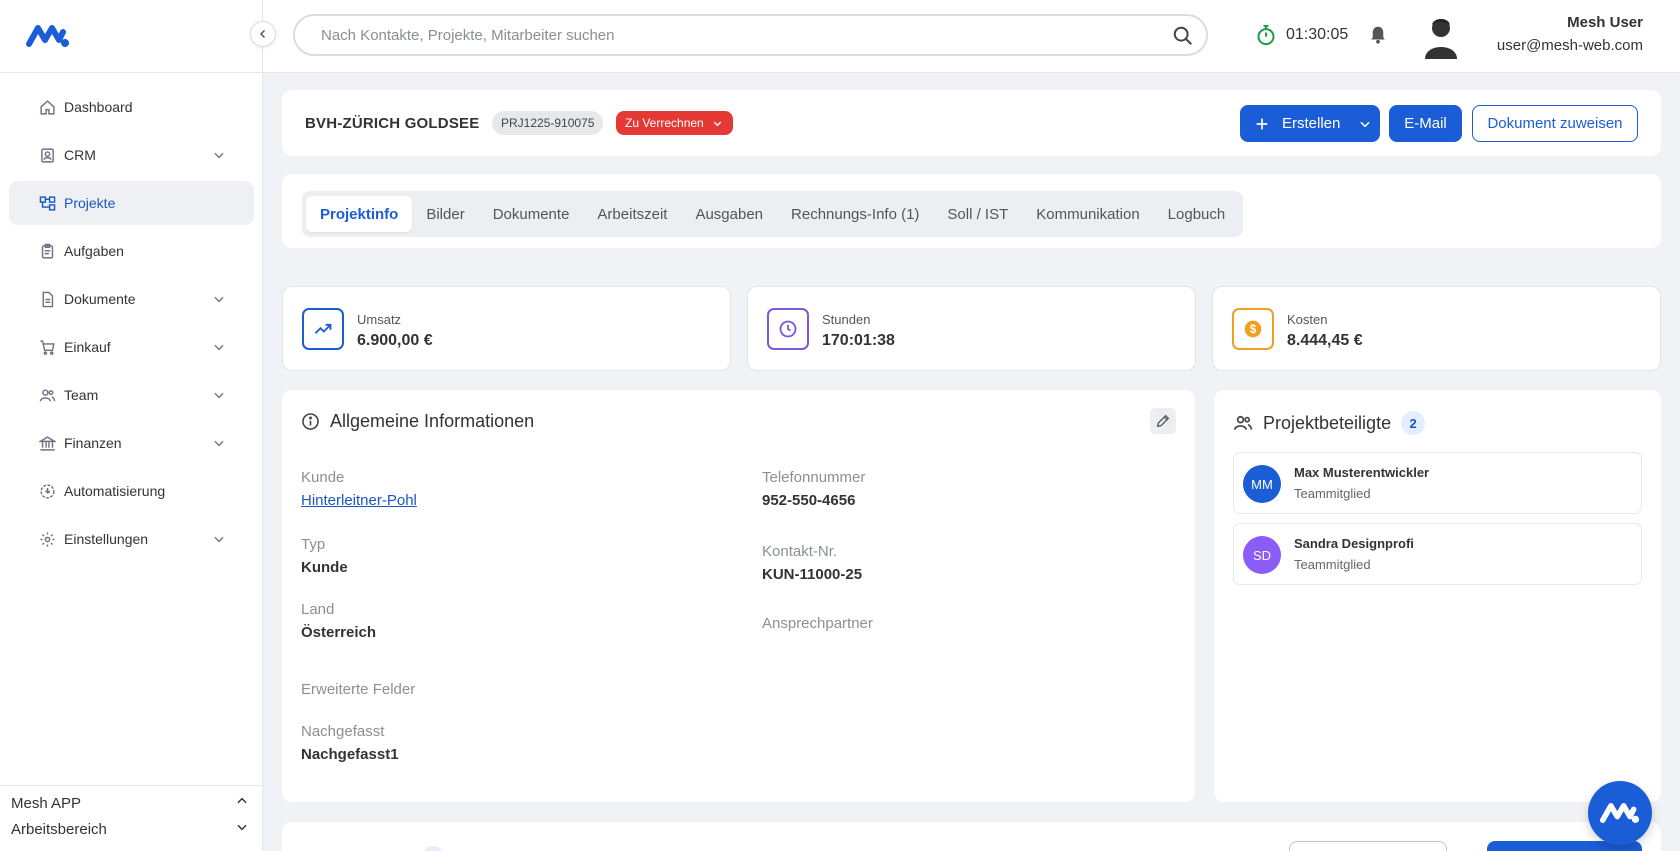 The width and height of the screenshot is (1680, 851). What do you see at coordinates (131, 829) in the screenshot?
I see `workspace-switcher: Arbeitsbereich` at bounding box center [131, 829].